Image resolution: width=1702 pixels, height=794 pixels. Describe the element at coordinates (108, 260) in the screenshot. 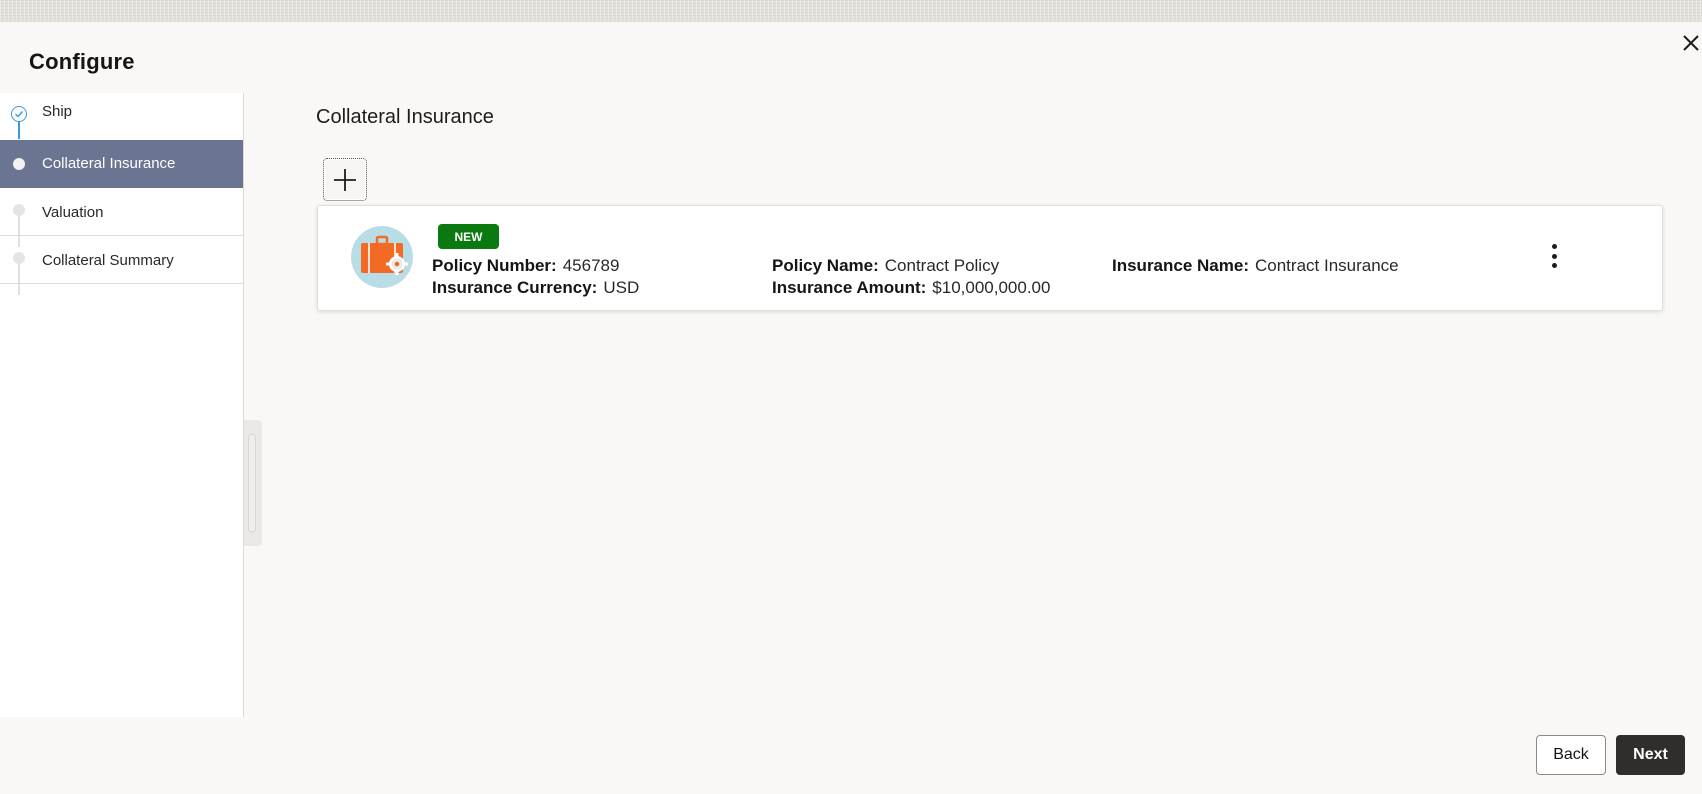

I see `step-label: Collateral Summary` at that location.